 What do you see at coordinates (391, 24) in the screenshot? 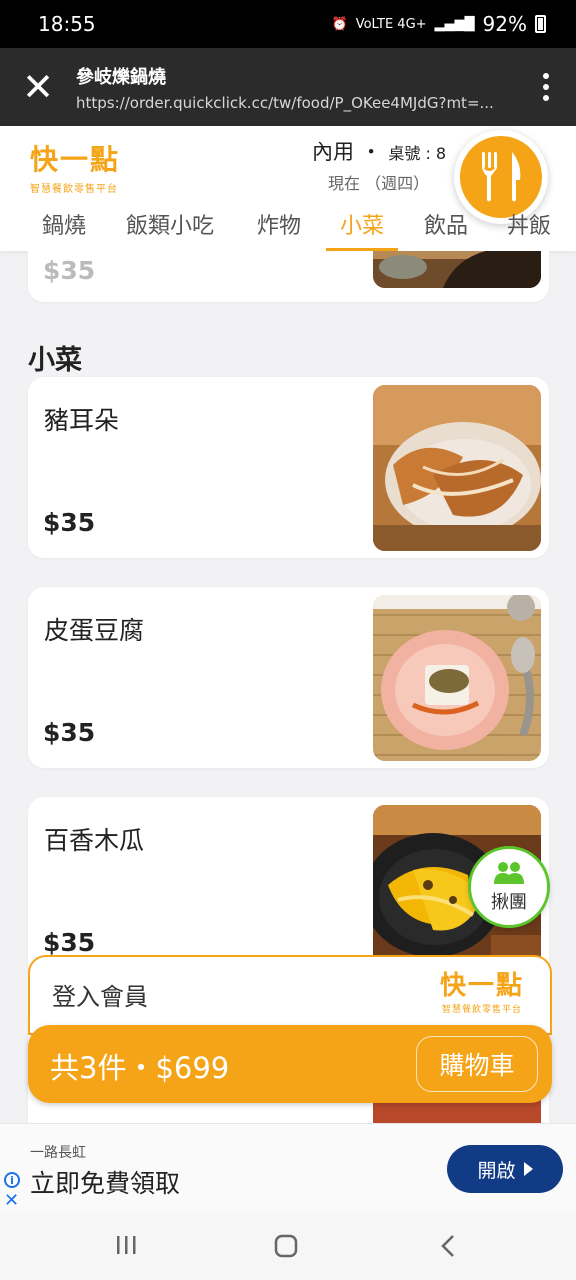
I see `network-label: VoLTE 4G+` at bounding box center [391, 24].